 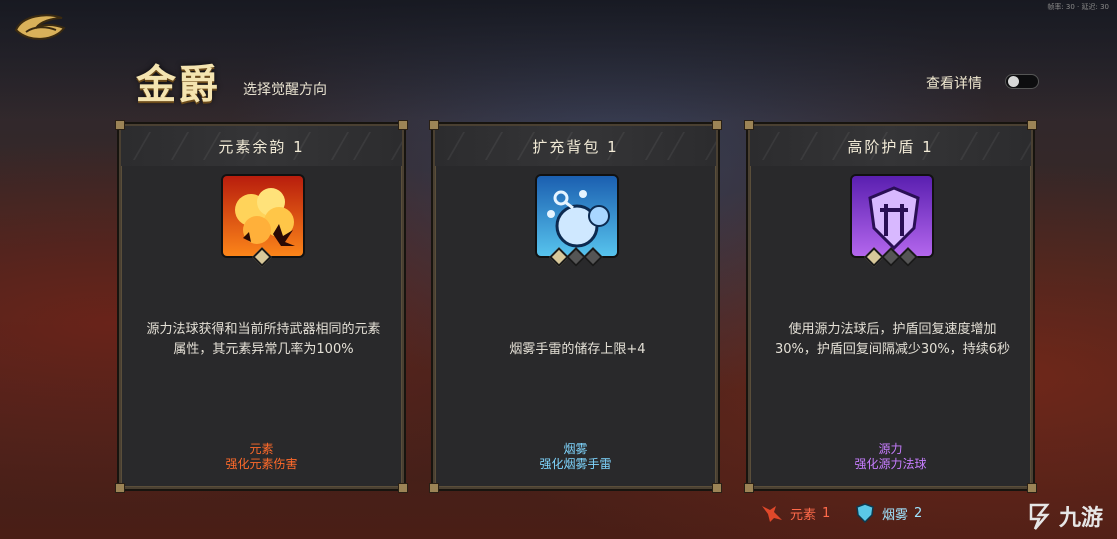 I want to click on shield-icon, so click(x=892, y=216).